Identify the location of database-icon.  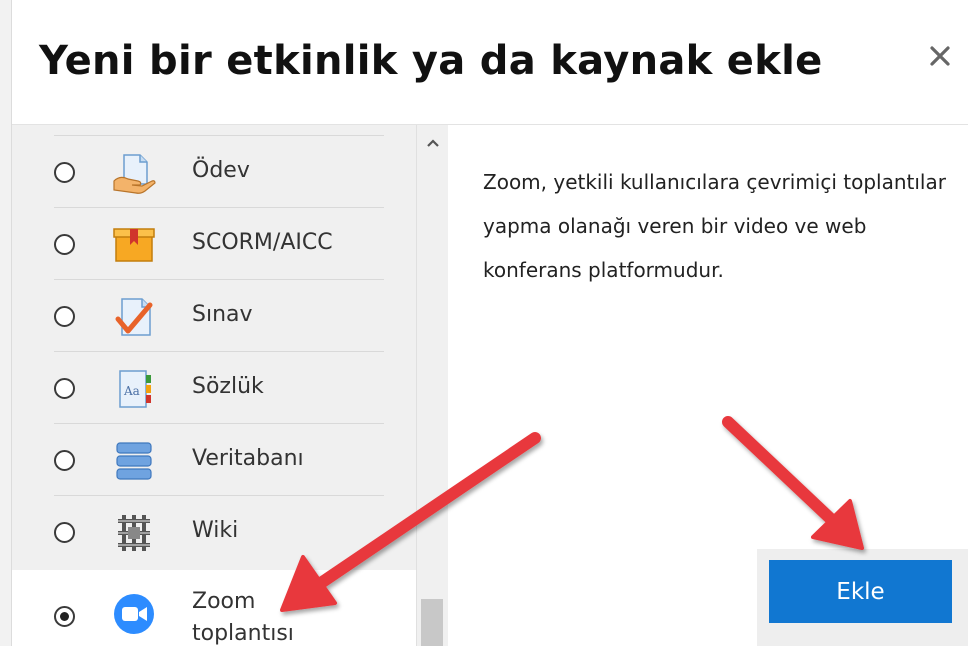
(134, 461).